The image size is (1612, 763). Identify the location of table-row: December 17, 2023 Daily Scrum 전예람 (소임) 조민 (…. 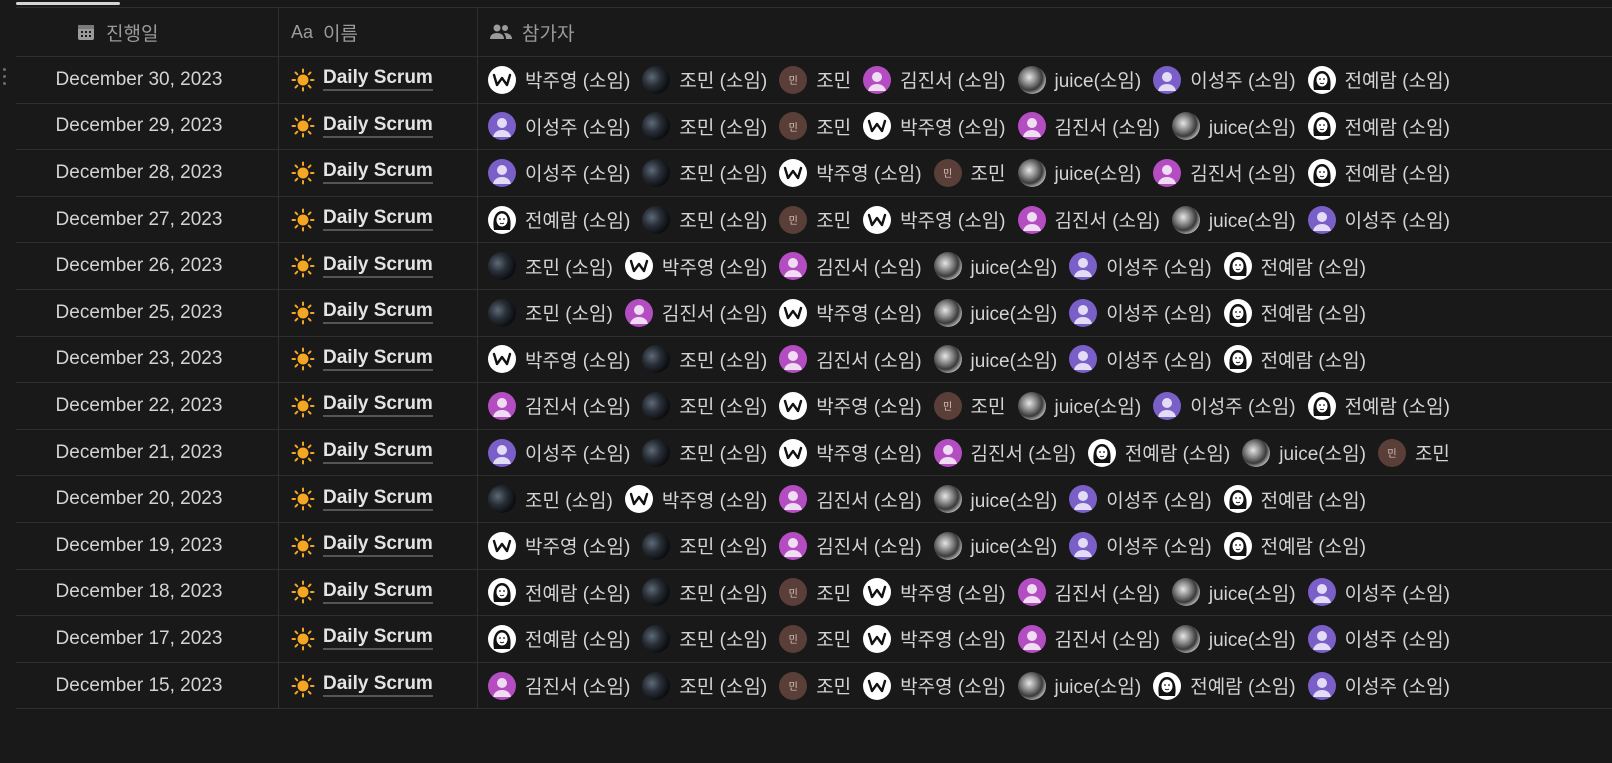
(814, 639).